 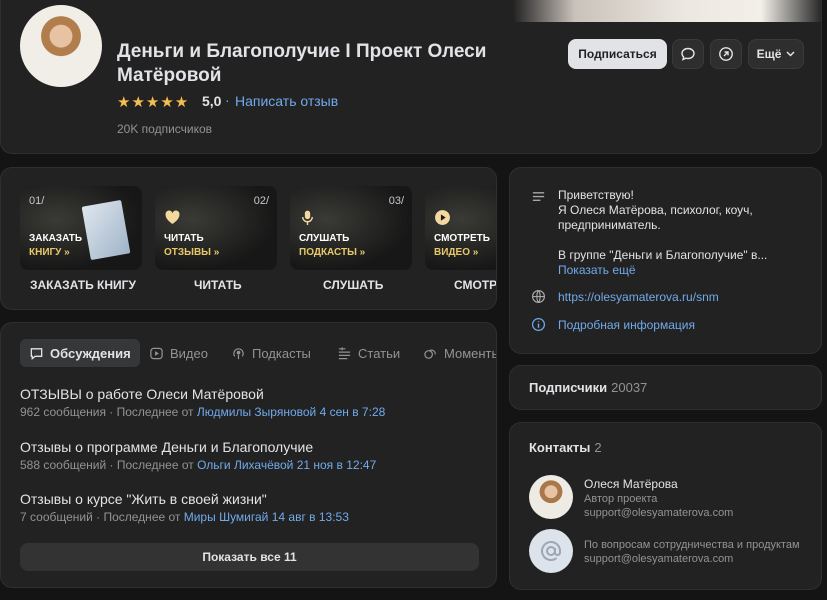 I want to click on write-review-link: Написать отзыв, so click(x=286, y=101).